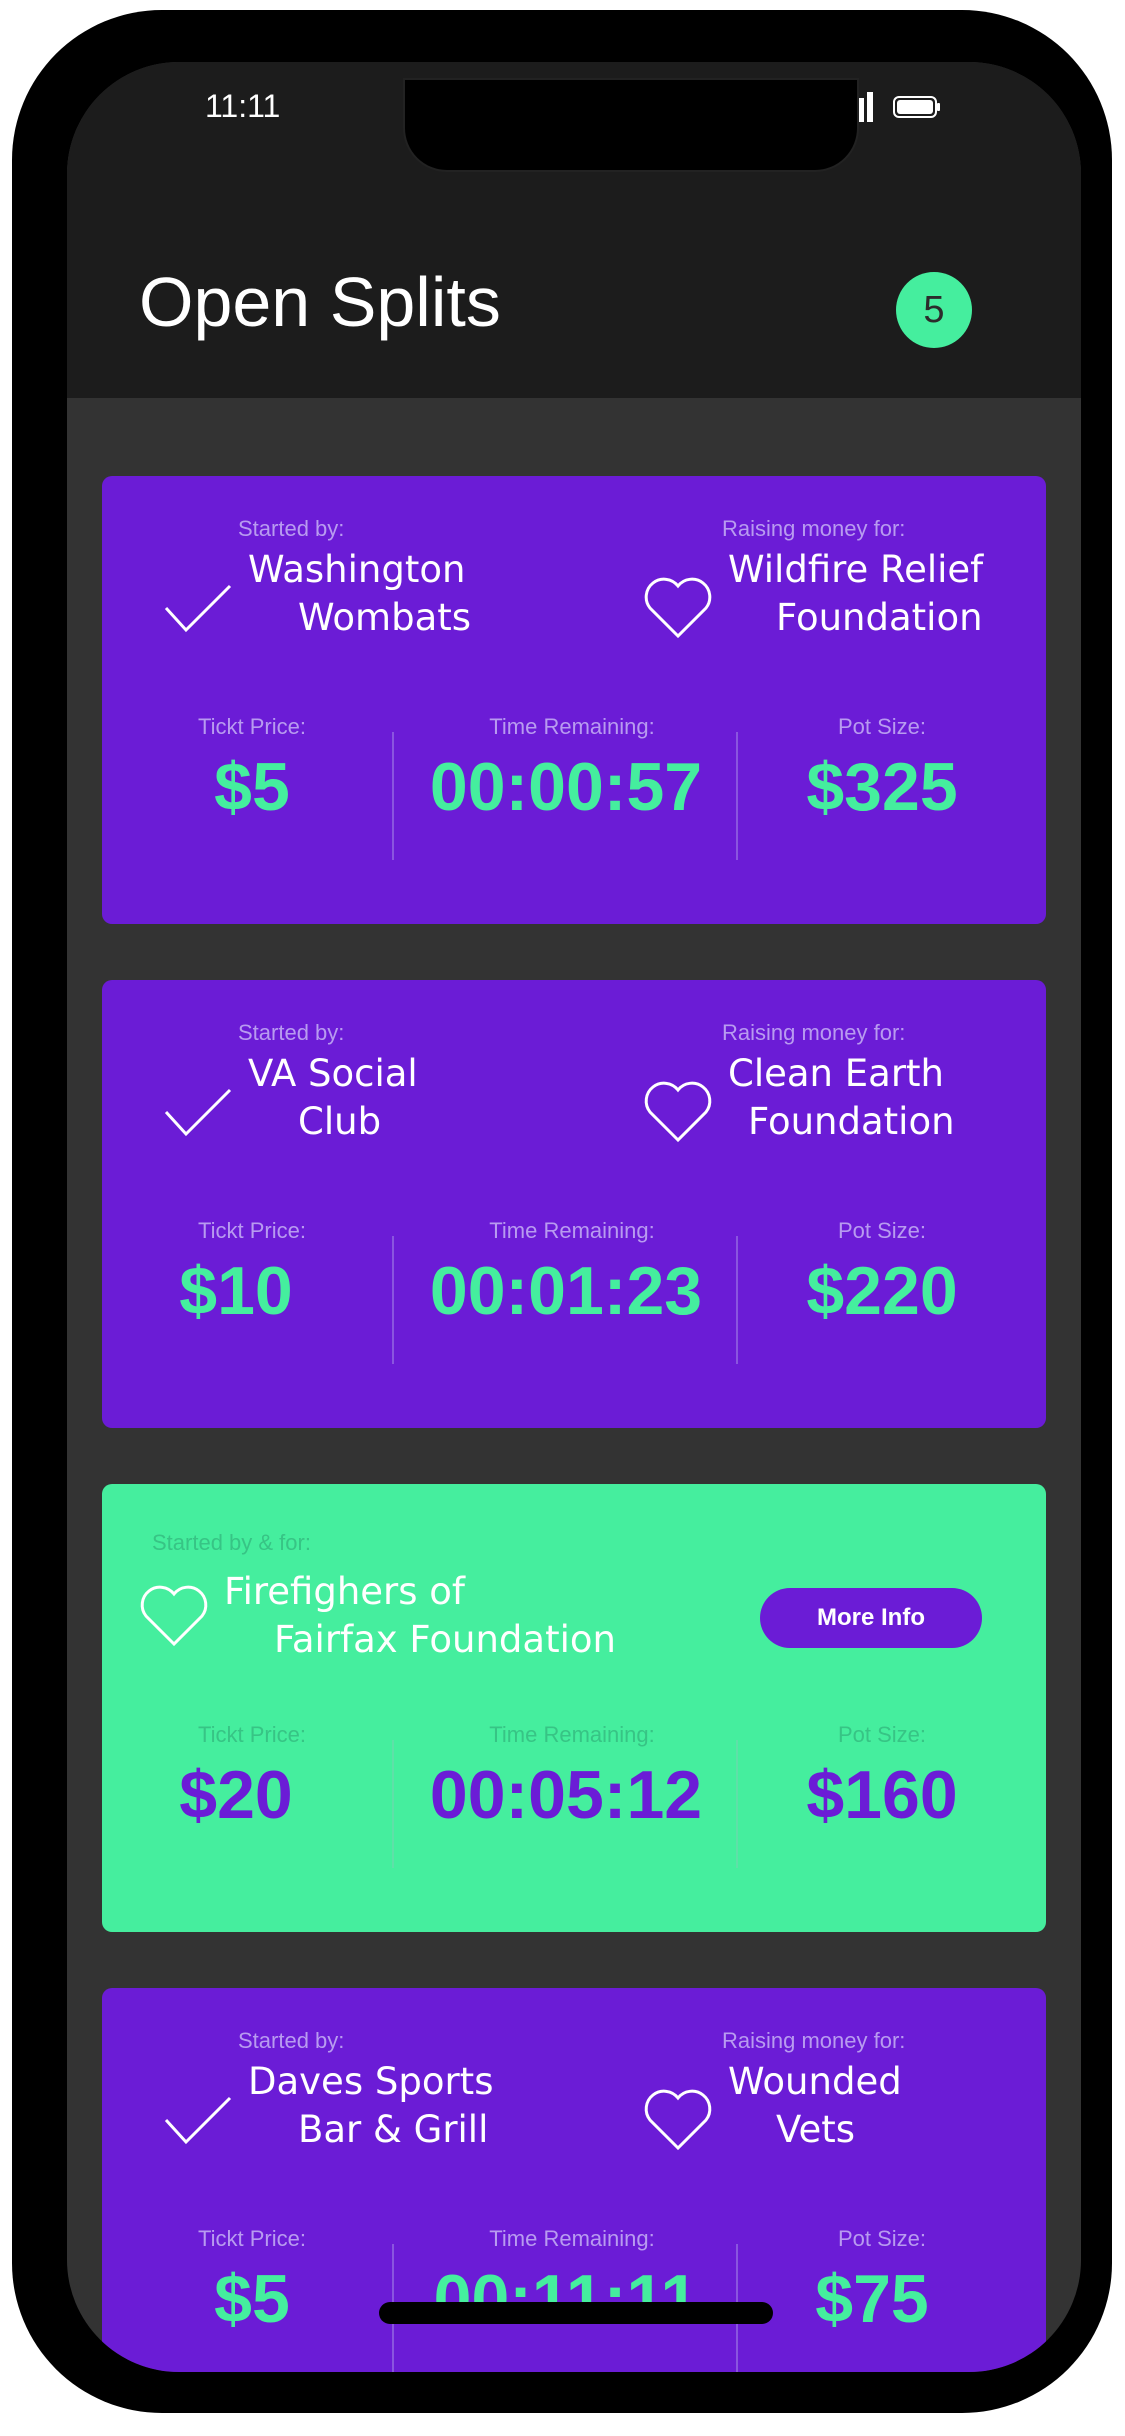 The image size is (1125, 2436). I want to click on battery-icon, so click(916, 107).